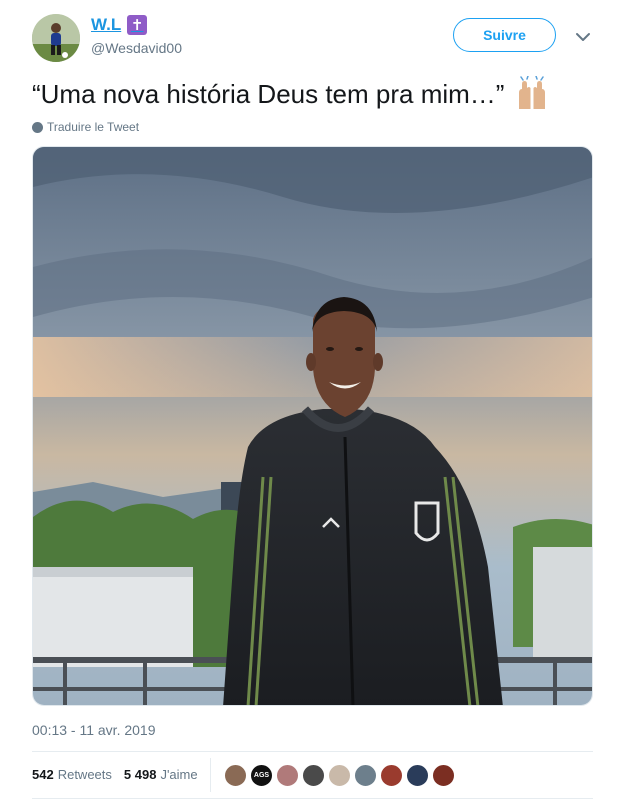  What do you see at coordinates (121, 774) in the screenshot?
I see `tweet-stats: 542 Retweets 5 498 J'aime` at bounding box center [121, 774].